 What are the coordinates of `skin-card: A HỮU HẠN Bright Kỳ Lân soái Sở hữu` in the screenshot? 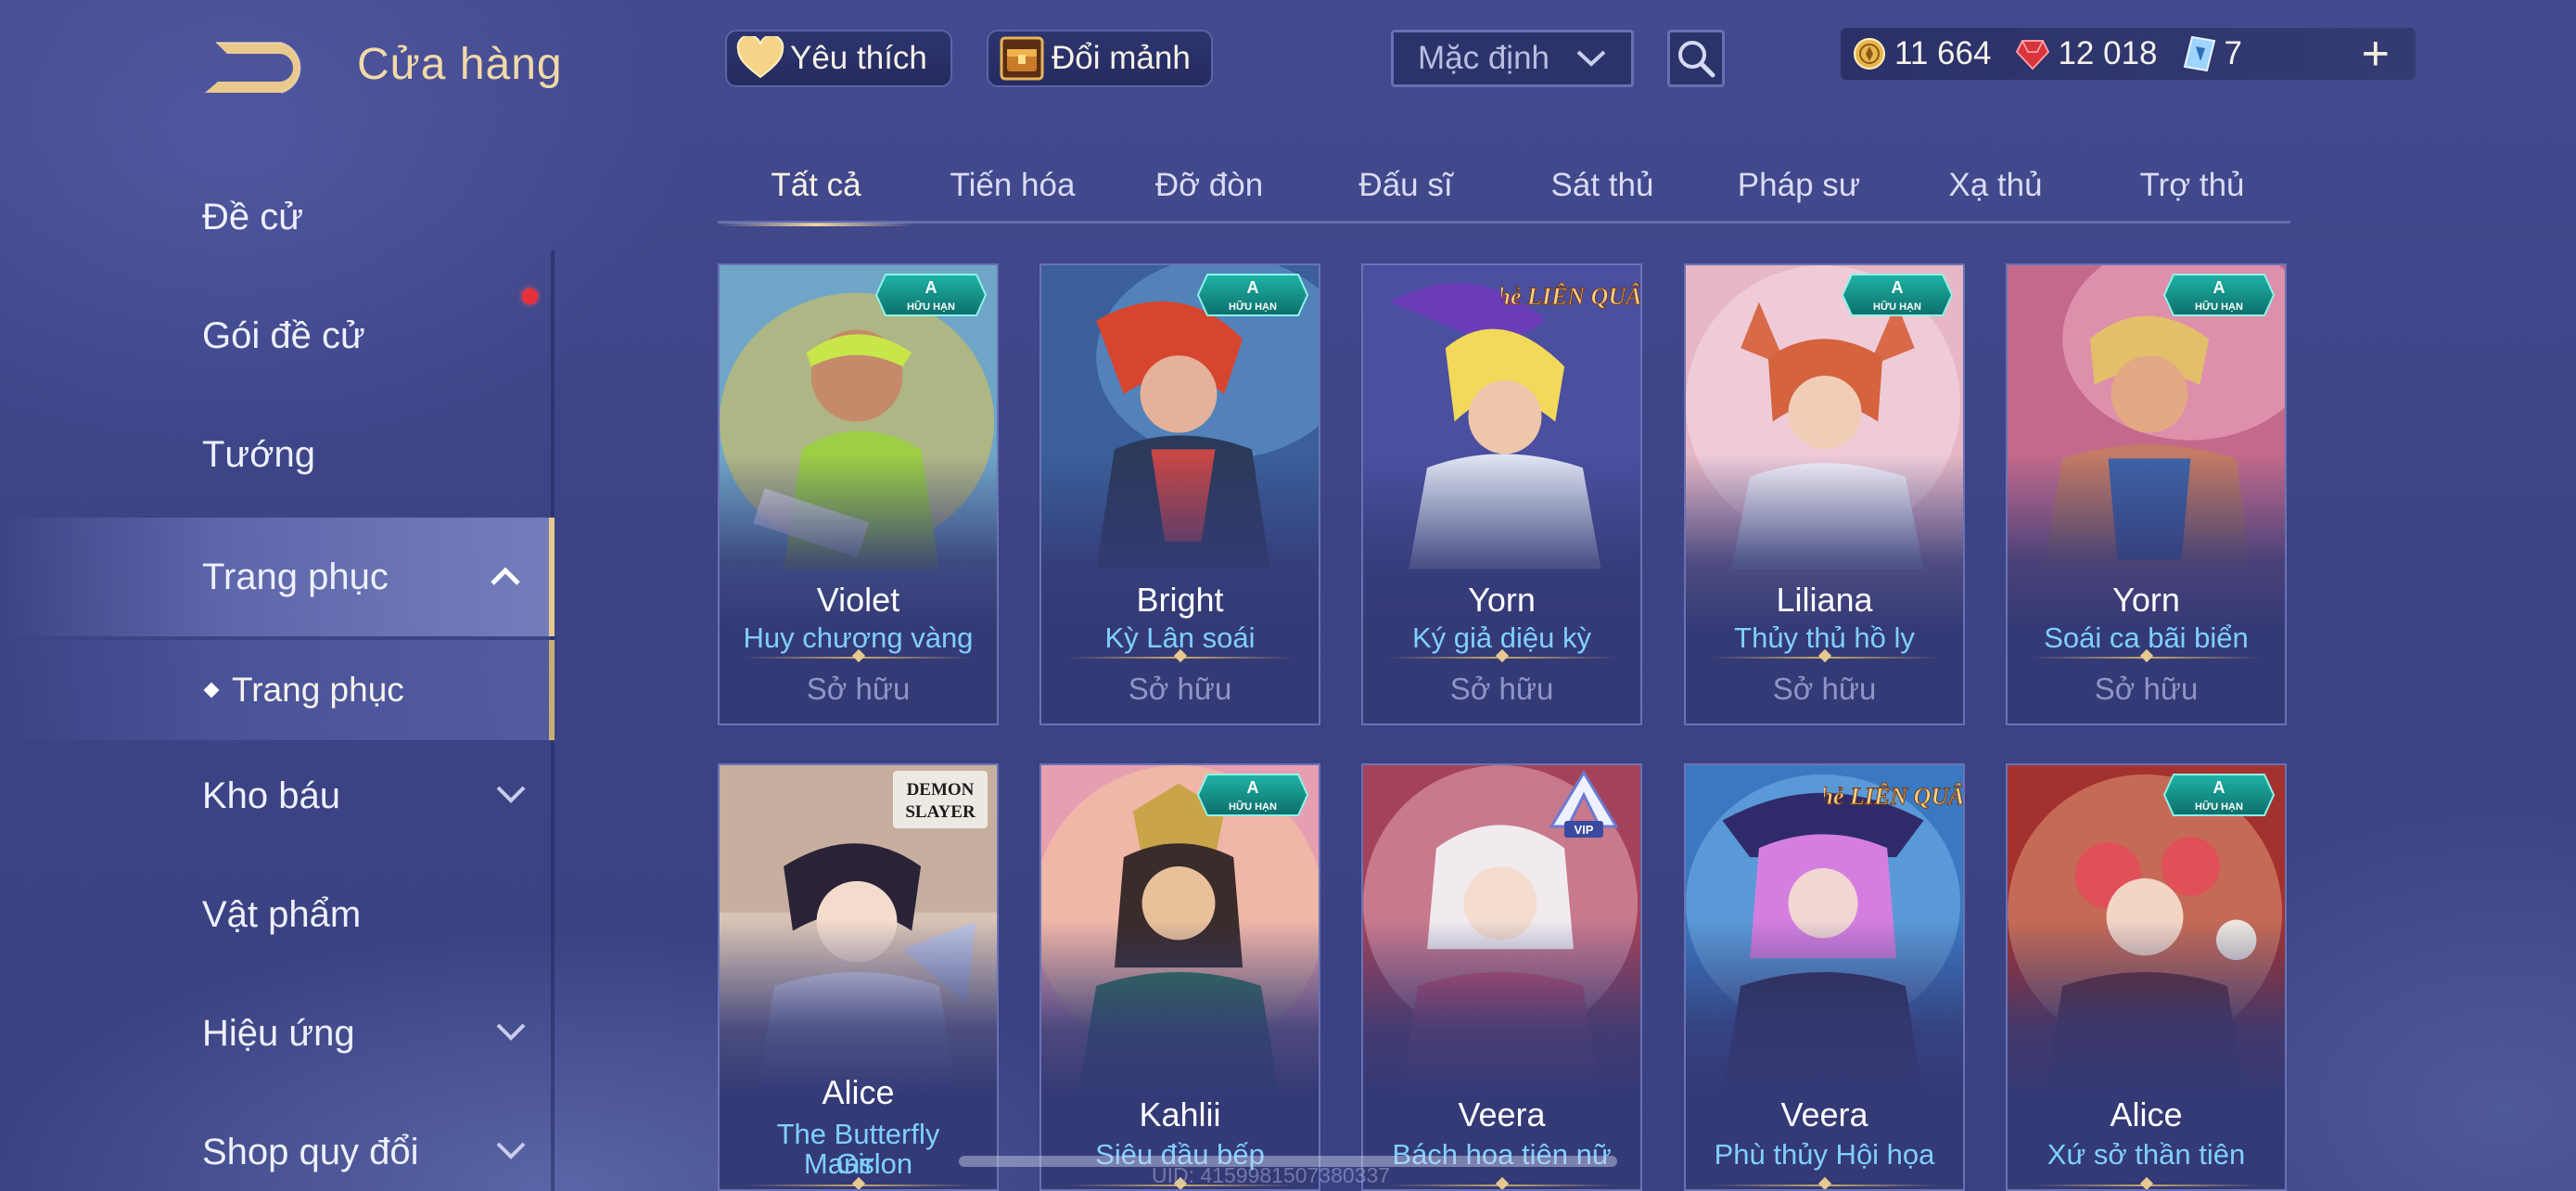 It's located at (1179, 494).